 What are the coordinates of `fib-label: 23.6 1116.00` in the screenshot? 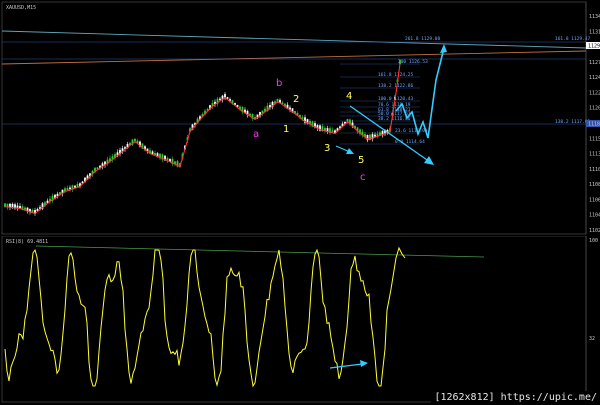 It's located at (411, 131).